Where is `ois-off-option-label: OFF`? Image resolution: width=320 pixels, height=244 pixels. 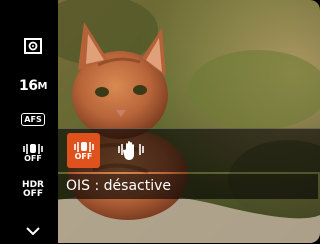 ois-off-option-label: OFF is located at coordinates (83, 156).